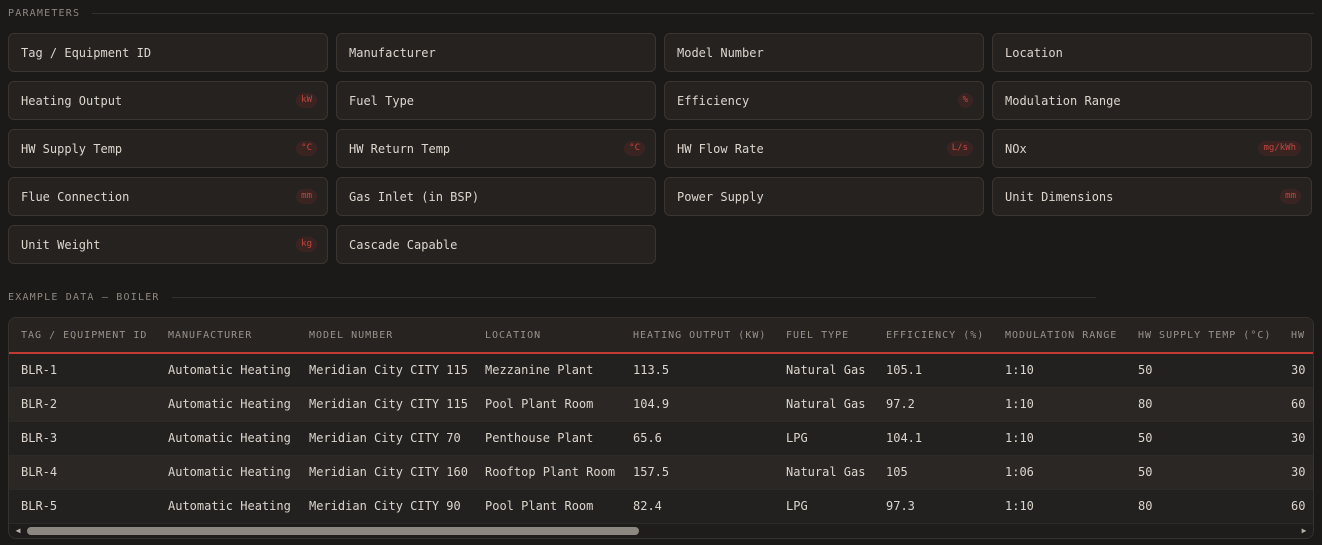  Describe the element at coordinates (539, 506) in the screenshot. I see `table-cell: Pool Plant Room` at that location.